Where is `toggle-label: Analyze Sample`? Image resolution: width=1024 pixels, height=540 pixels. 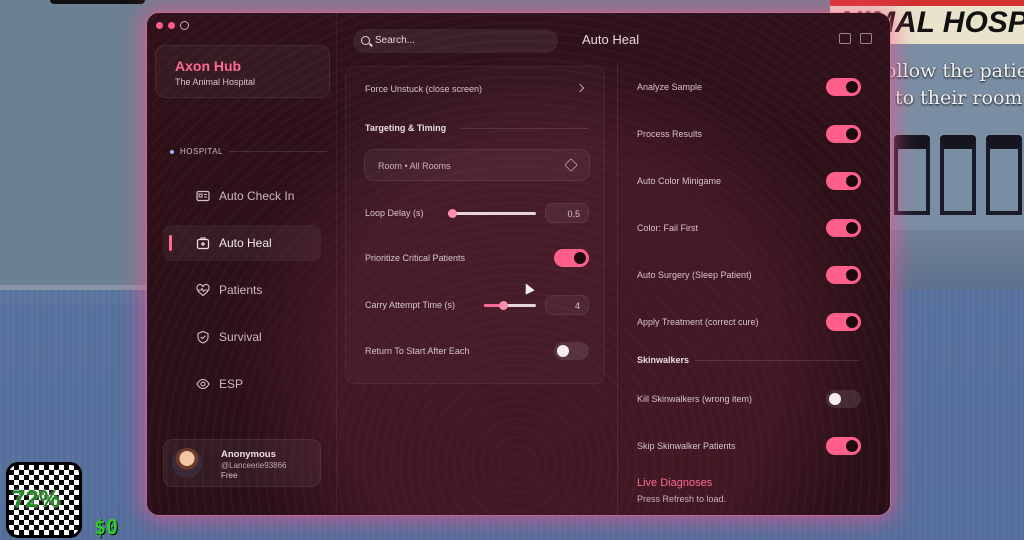 toggle-label: Analyze Sample is located at coordinates (670, 87).